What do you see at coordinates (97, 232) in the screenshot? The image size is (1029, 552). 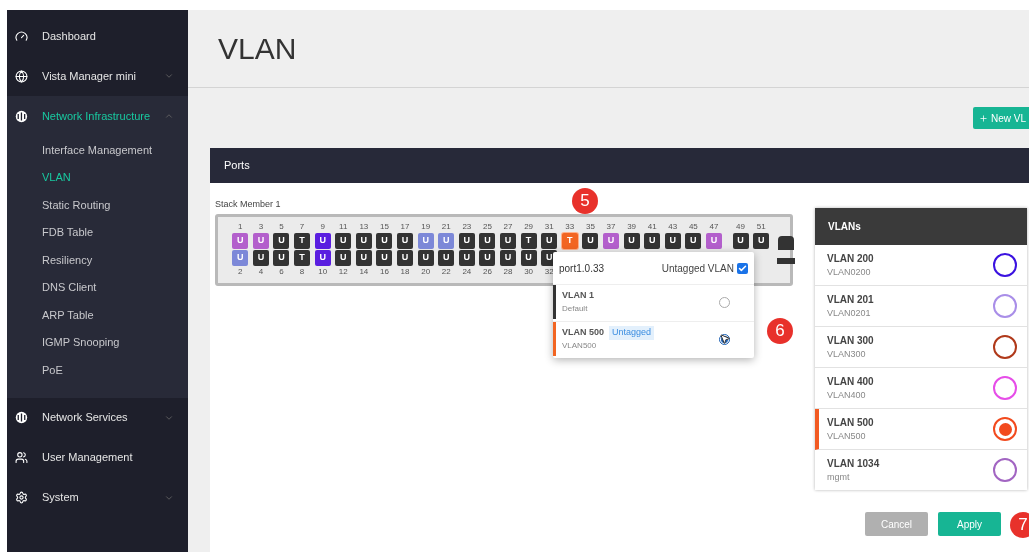 I see `sidebar-subitem: FDB Table` at bounding box center [97, 232].